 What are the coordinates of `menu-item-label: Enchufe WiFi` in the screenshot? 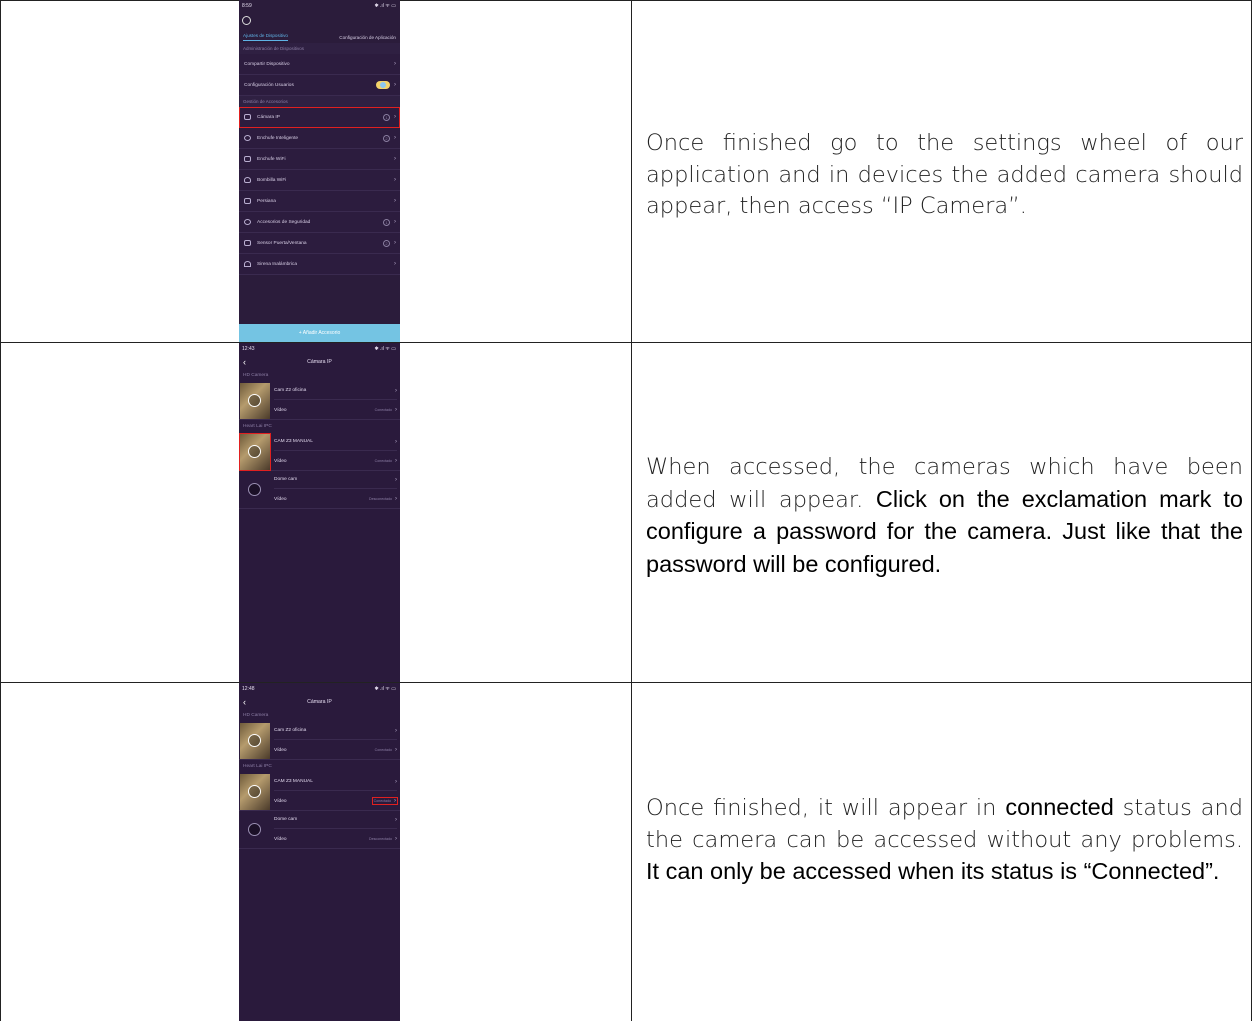 It's located at (271, 159).